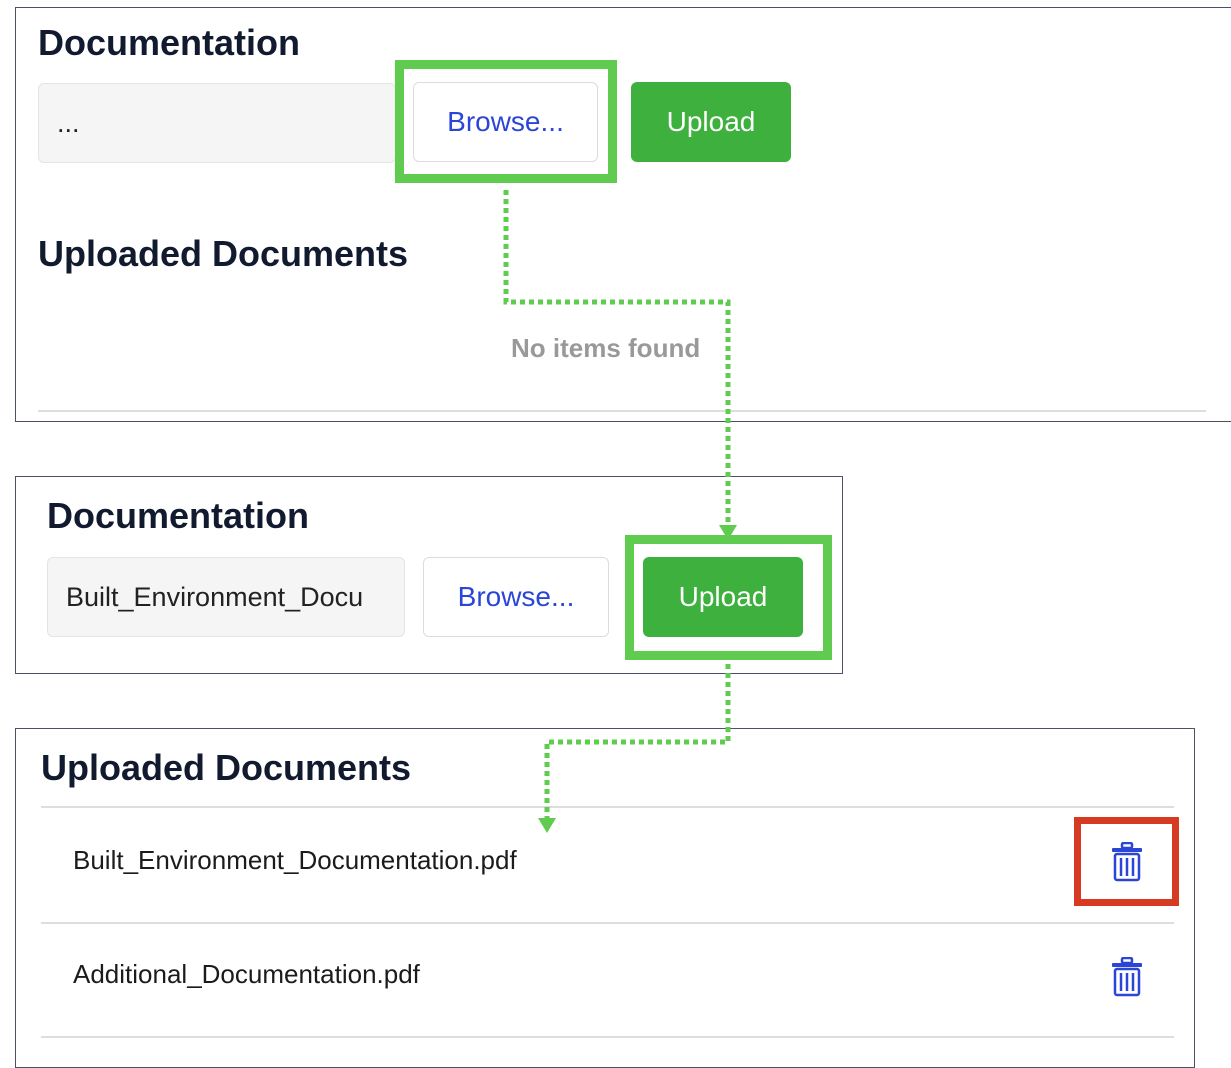 The image size is (1231, 1068). I want to click on empty-list-message: No items found, so click(606, 348).